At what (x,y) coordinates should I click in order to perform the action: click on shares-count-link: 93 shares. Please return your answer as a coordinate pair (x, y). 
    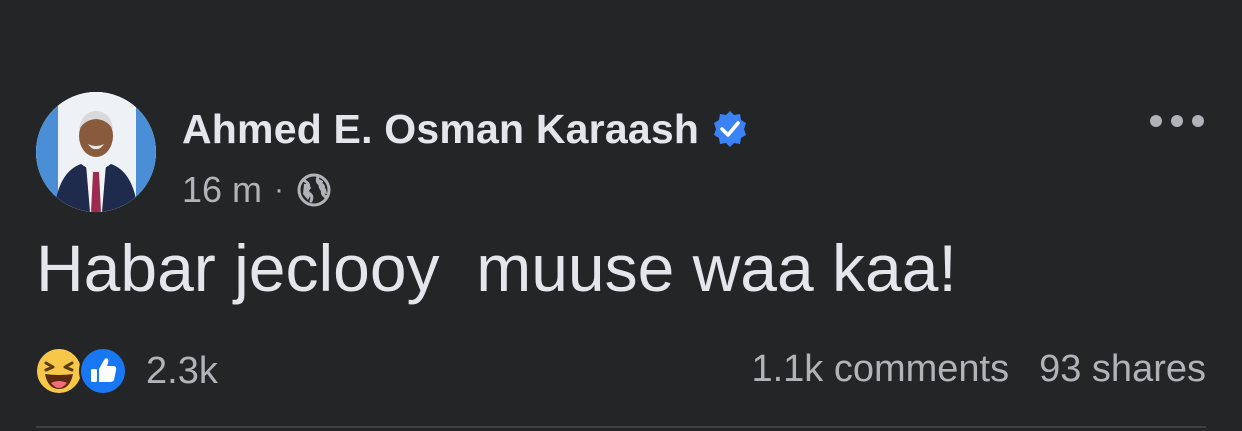
    Looking at the image, I should click on (1122, 369).